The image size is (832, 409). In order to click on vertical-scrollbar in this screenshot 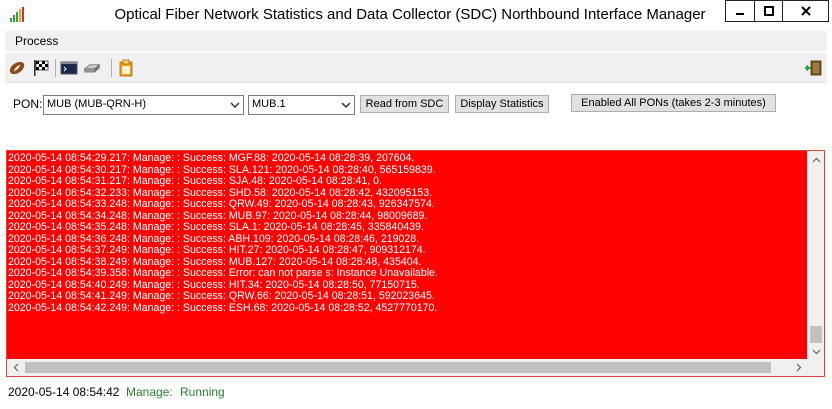, I will do `click(815, 255)`.